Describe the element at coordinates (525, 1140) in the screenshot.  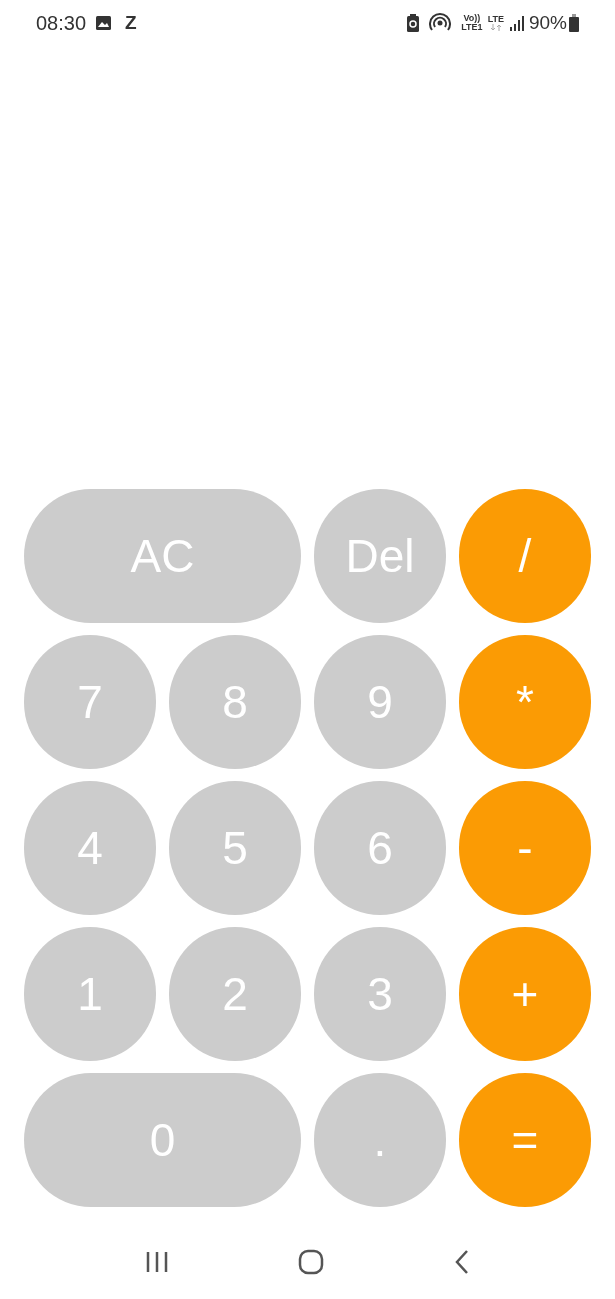
I see `calculator-key: =` at that location.